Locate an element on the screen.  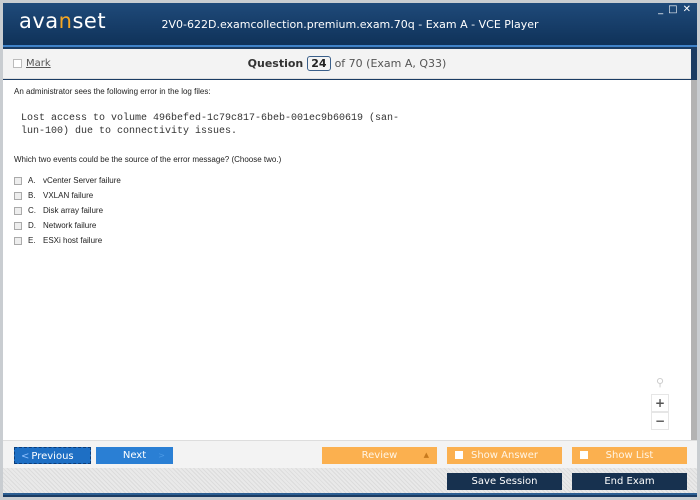
window-controls: _ □ ✕ is located at coordinates (674, 9).